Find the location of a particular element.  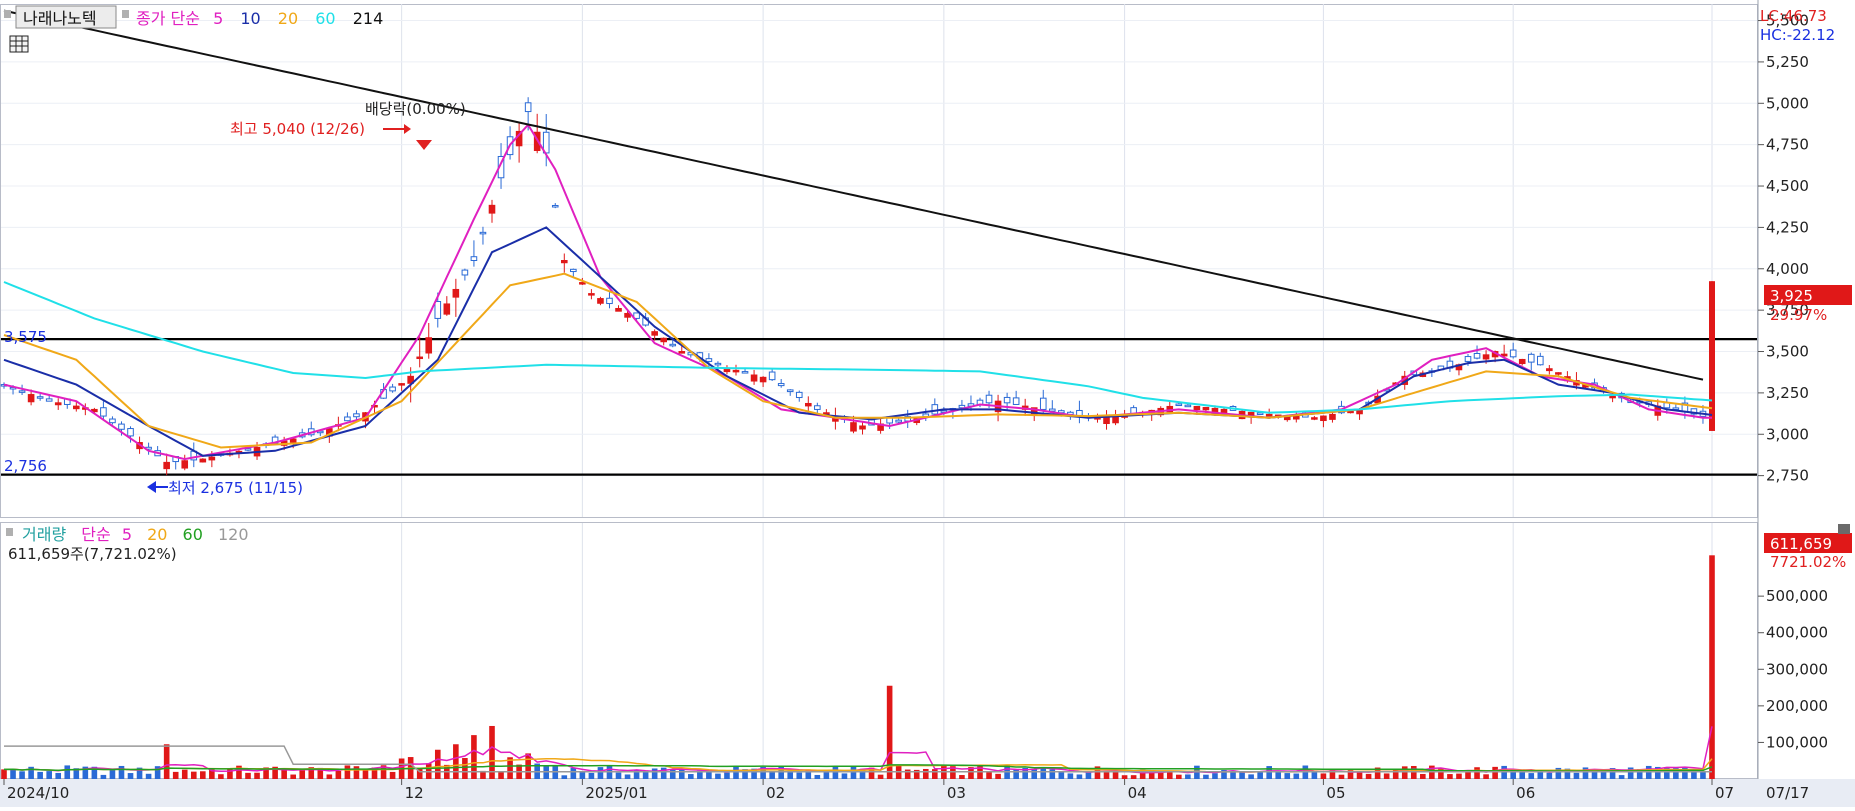

lc-status: LC:46.73 is located at coordinates (1793, 16).